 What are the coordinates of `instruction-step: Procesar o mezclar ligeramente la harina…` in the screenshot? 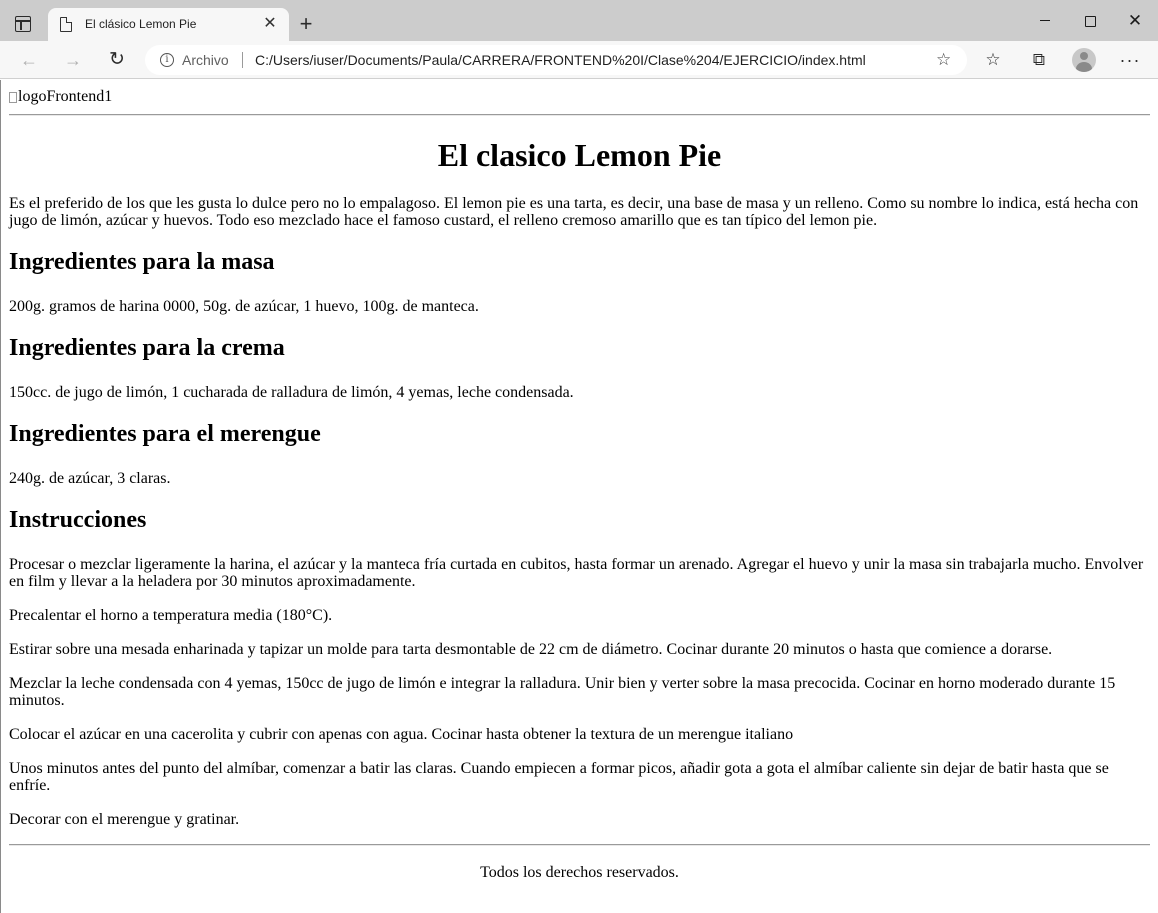 It's located at (576, 573).